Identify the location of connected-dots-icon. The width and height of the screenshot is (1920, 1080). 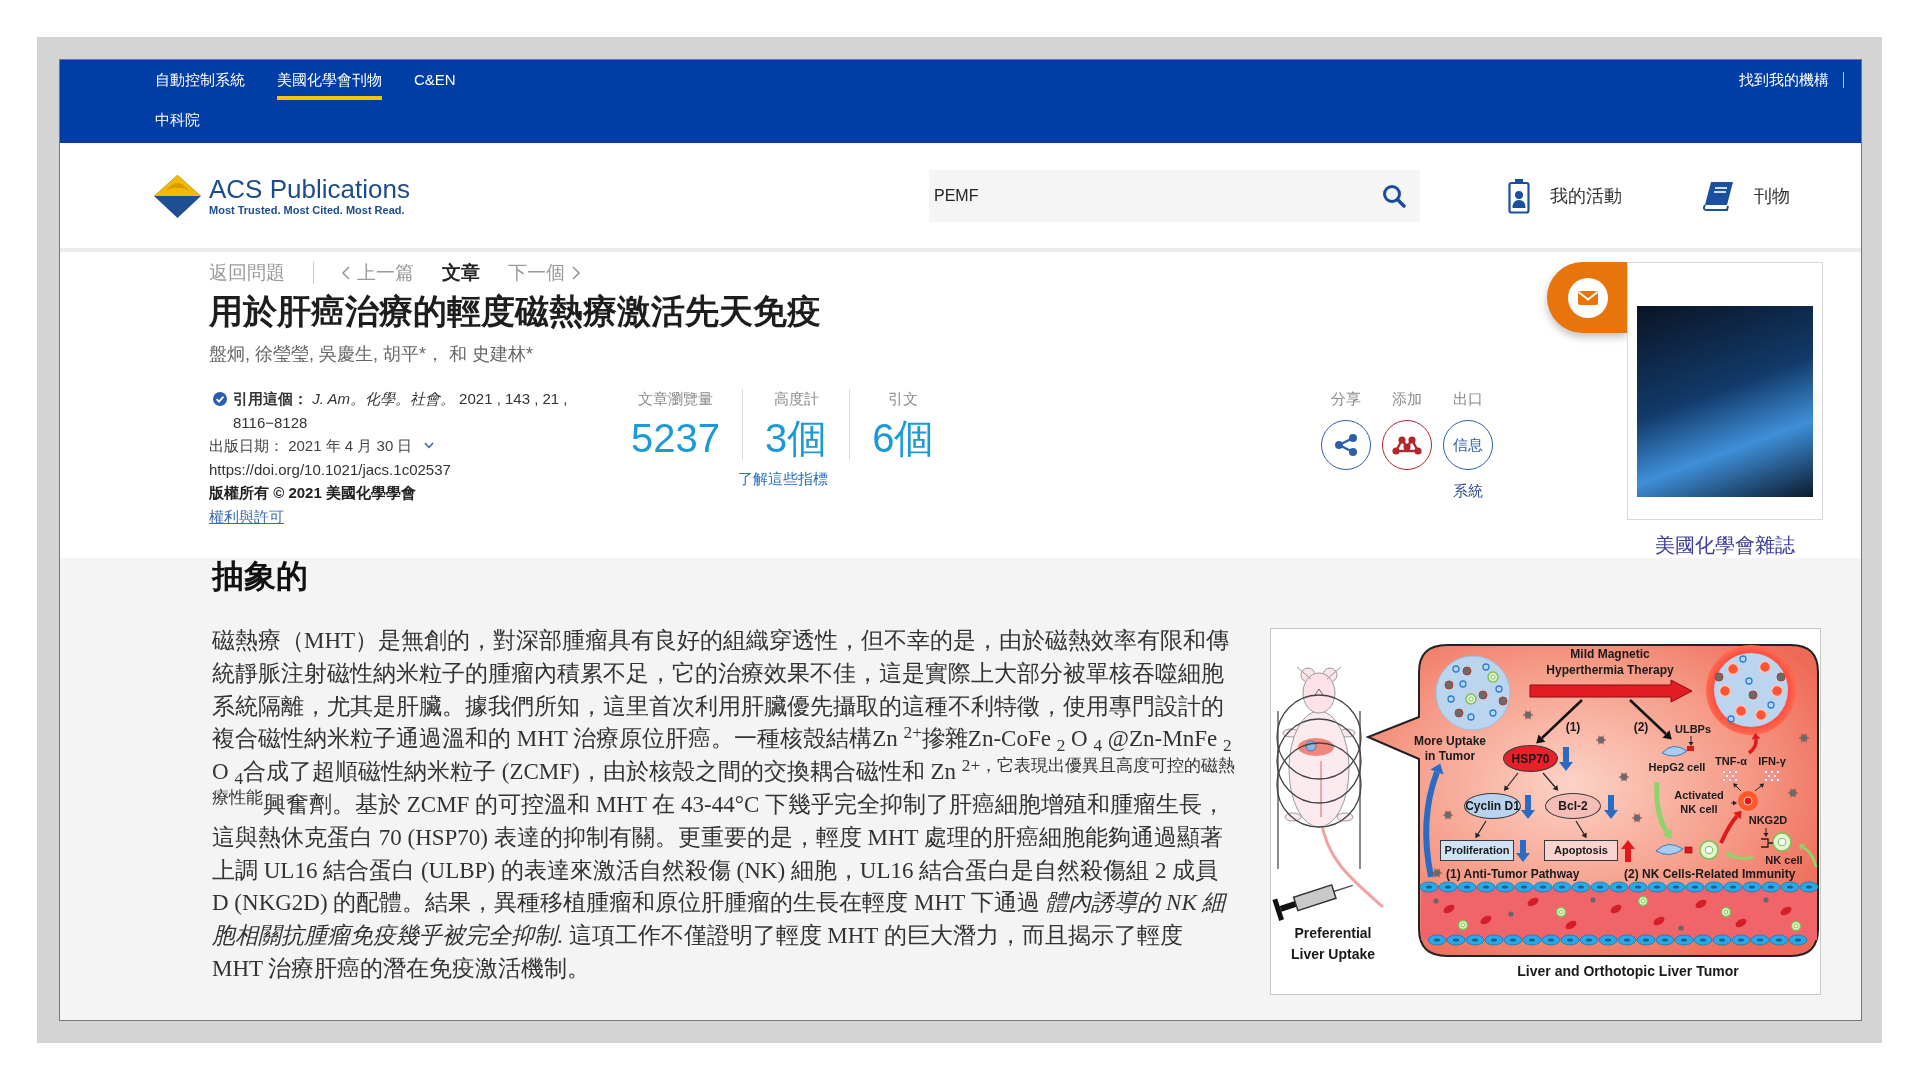
(1407, 445).